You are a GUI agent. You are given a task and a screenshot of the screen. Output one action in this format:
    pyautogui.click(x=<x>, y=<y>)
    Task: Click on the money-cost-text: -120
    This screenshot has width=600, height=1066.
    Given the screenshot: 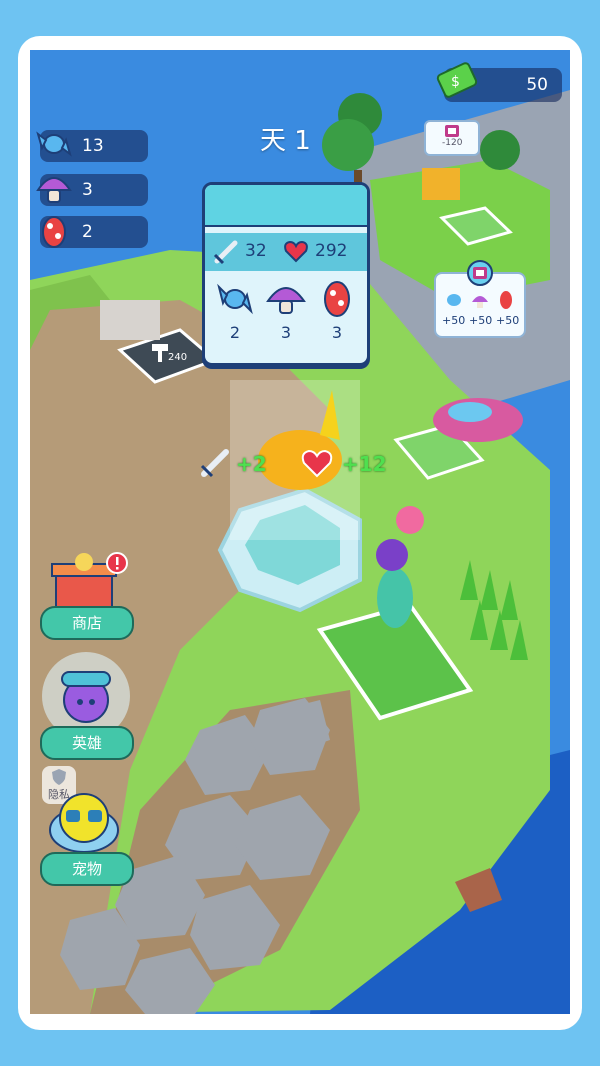 What is the action you would take?
    pyautogui.click(x=452, y=143)
    